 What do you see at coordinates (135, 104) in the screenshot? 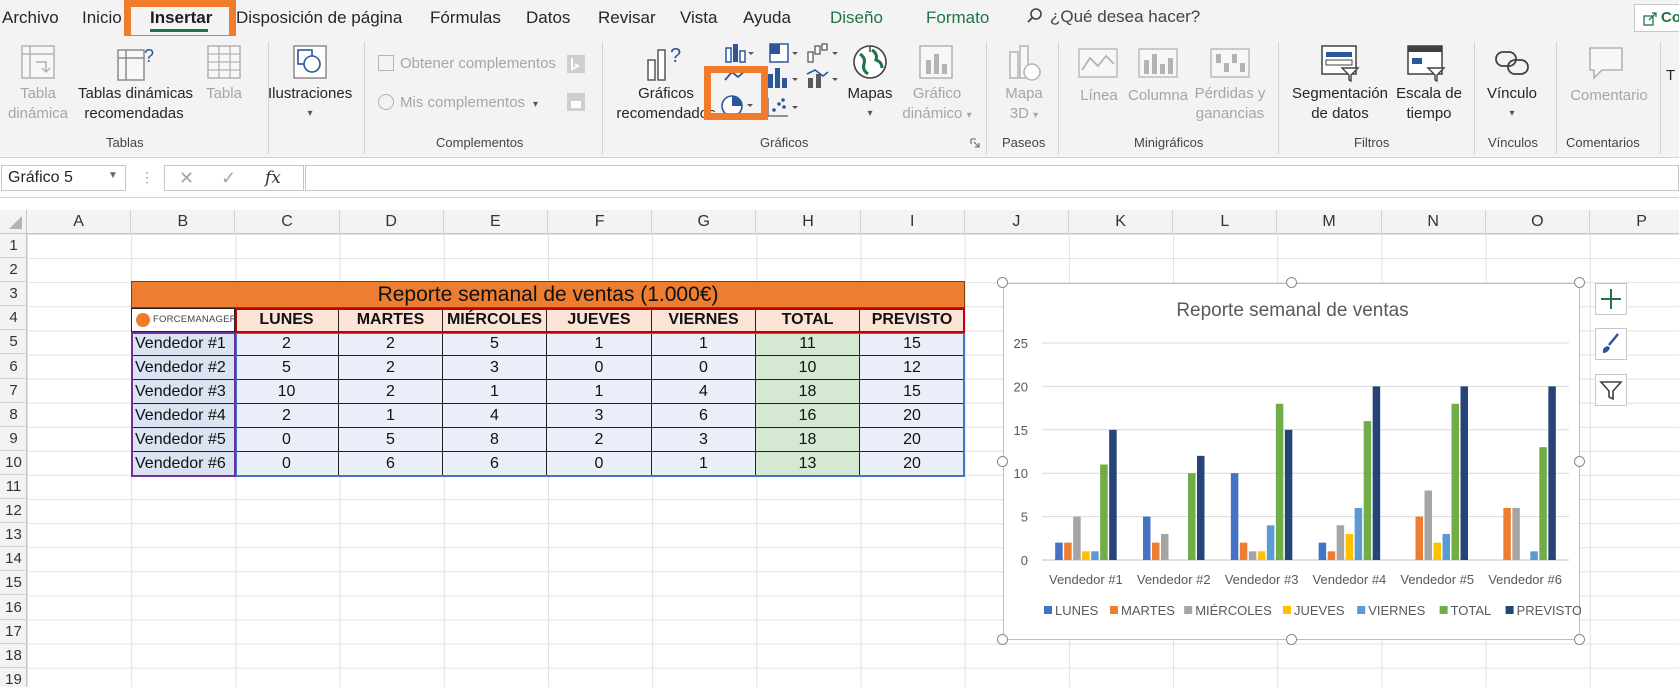
I see `recommended-pivot-button: Tablas dinámicas recomendadas` at bounding box center [135, 104].